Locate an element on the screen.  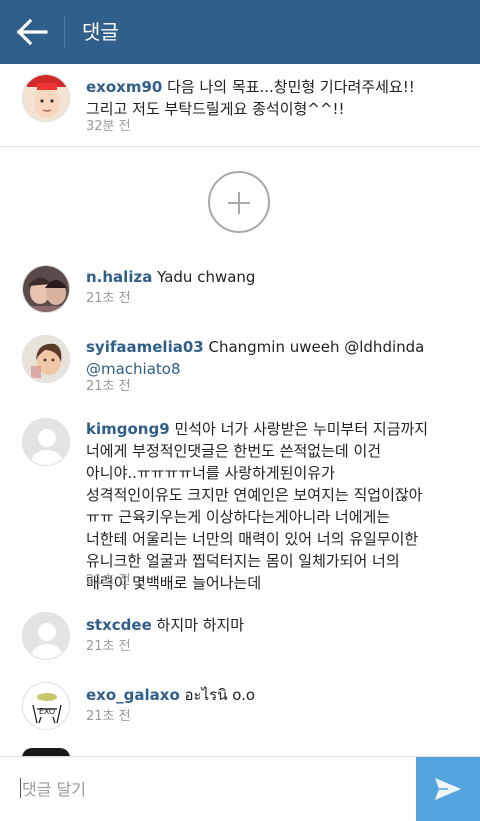
username: stxcdee is located at coordinates (119, 625).